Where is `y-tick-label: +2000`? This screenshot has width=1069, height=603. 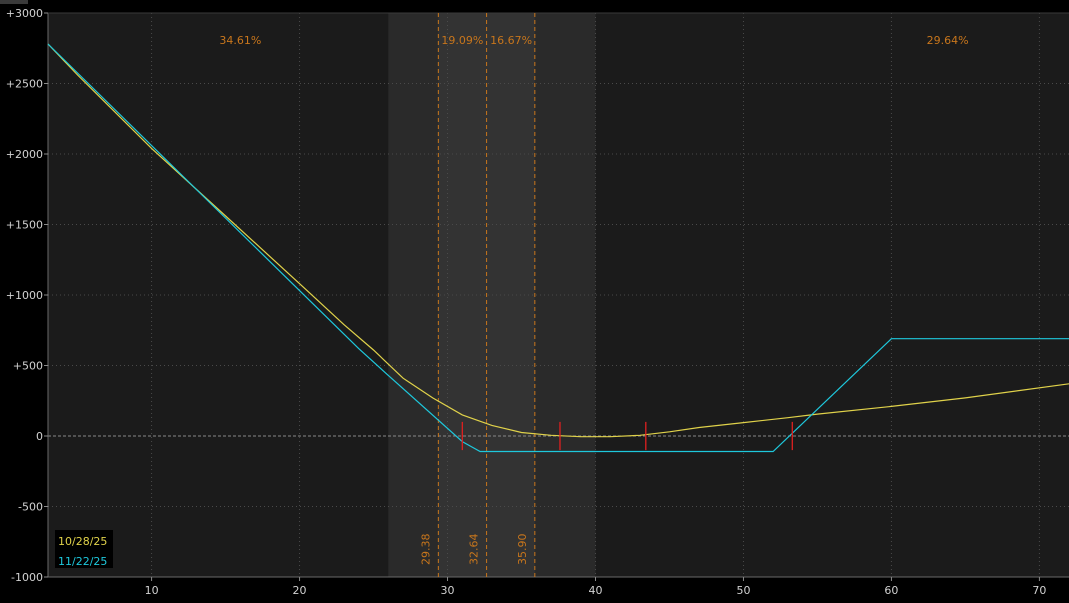 y-tick-label: +2000 is located at coordinates (24, 154).